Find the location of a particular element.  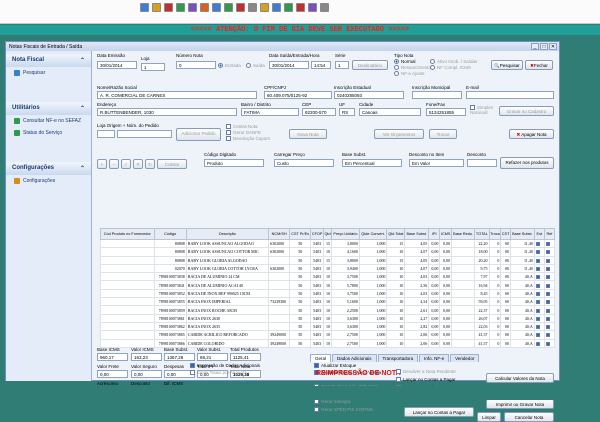

maximize-button: □ is located at coordinates (544, 46).